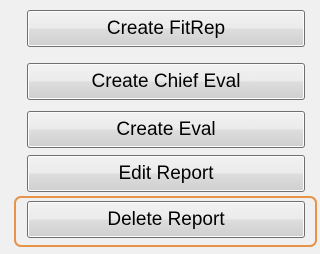 The image size is (320, 254). What do you see at coordinates (166, 28) in the screenshot?
I see `create-fitrep-button: Create FitRep` at bounding box center [166, 28].